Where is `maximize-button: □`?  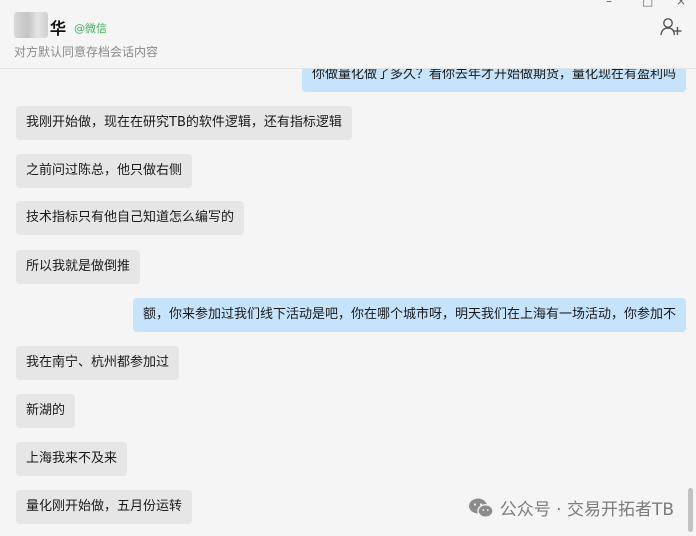
maximize-button: □ is located at coordinates (647, 4).